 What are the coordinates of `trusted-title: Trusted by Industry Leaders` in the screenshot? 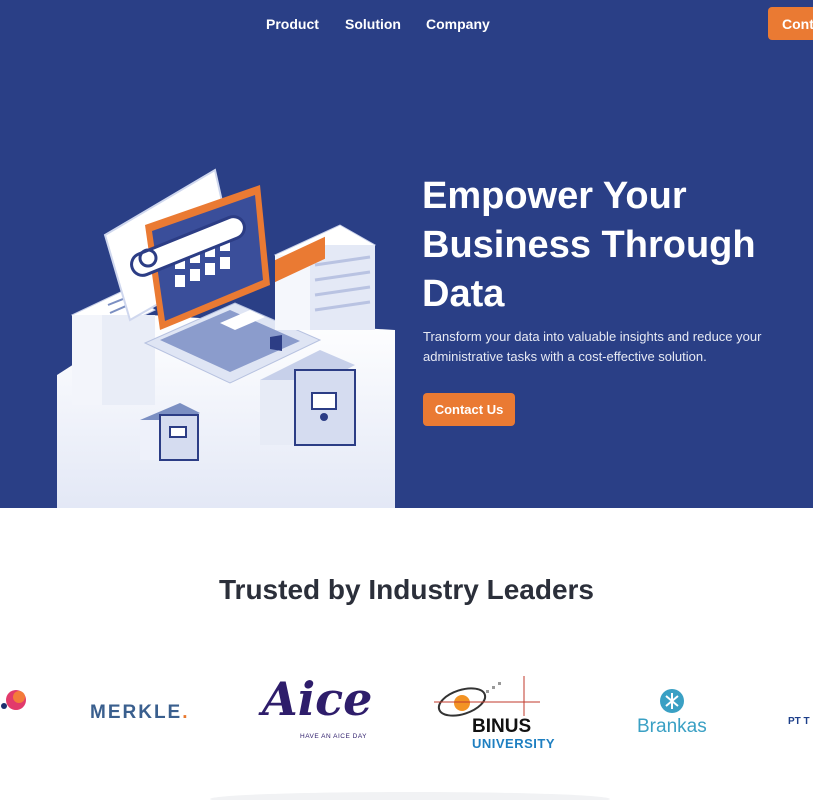 It's located at (406, 589).